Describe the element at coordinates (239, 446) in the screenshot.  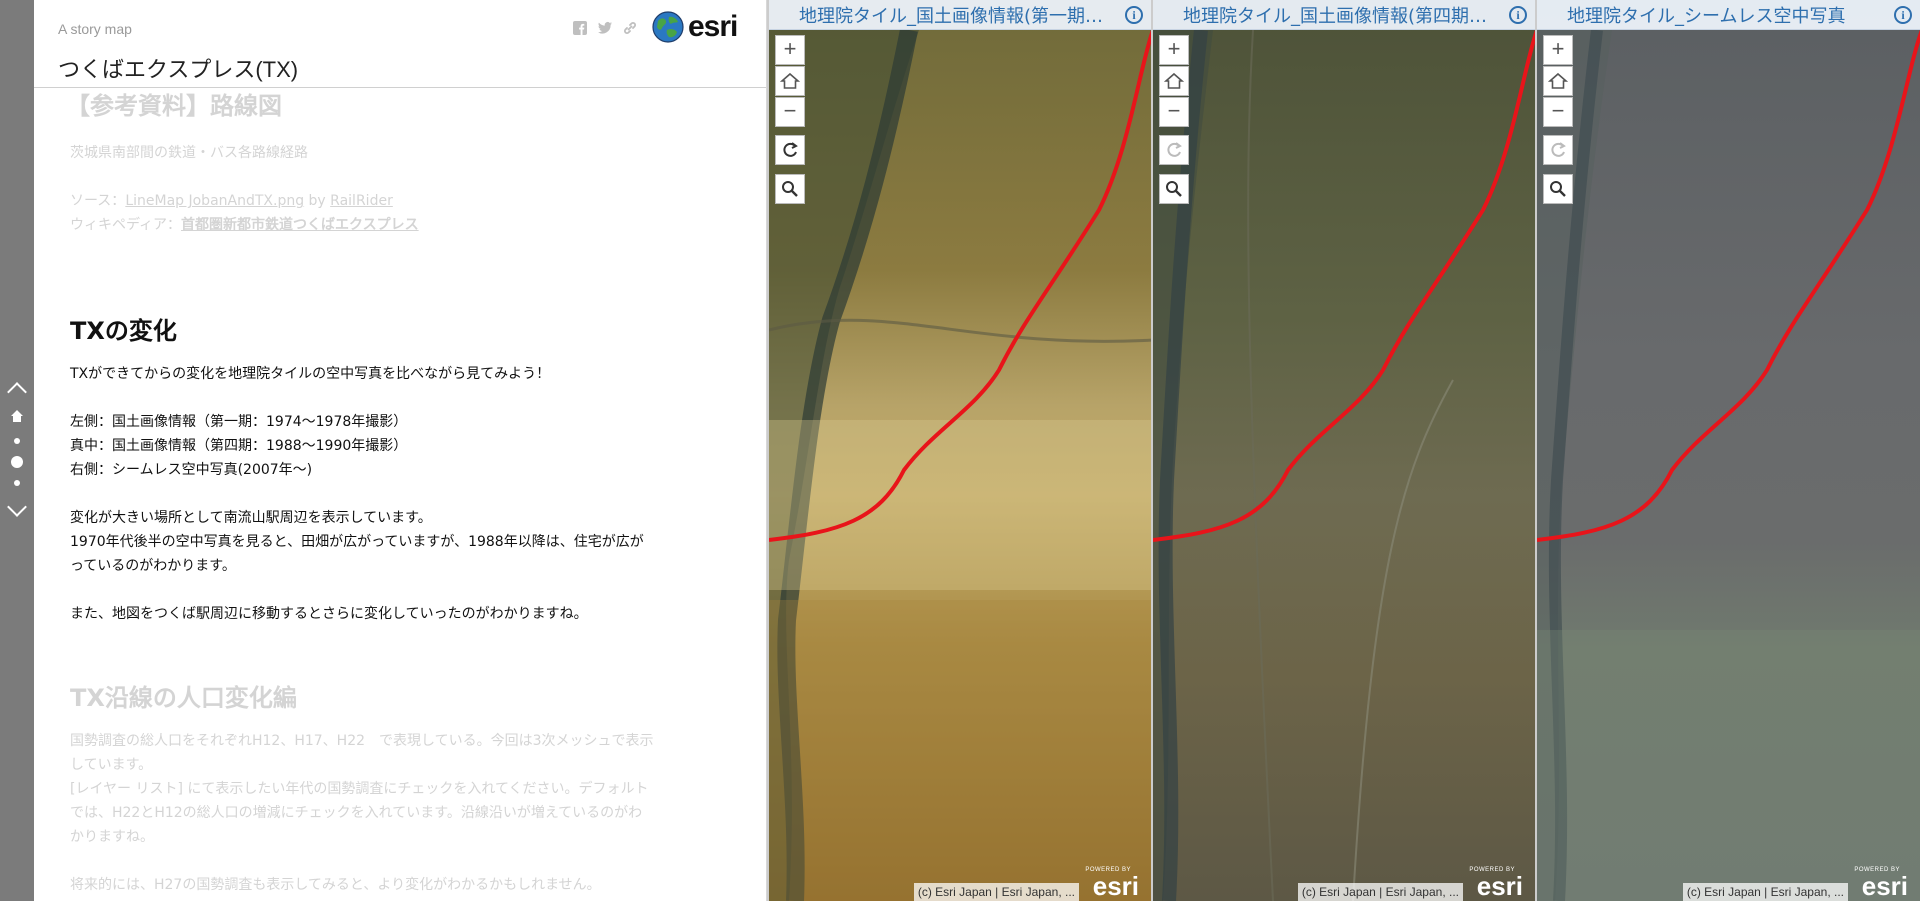
I see `middle-map-description: 真中：国土画像情報（第四期：1988〜1990年撮影）` at that location.